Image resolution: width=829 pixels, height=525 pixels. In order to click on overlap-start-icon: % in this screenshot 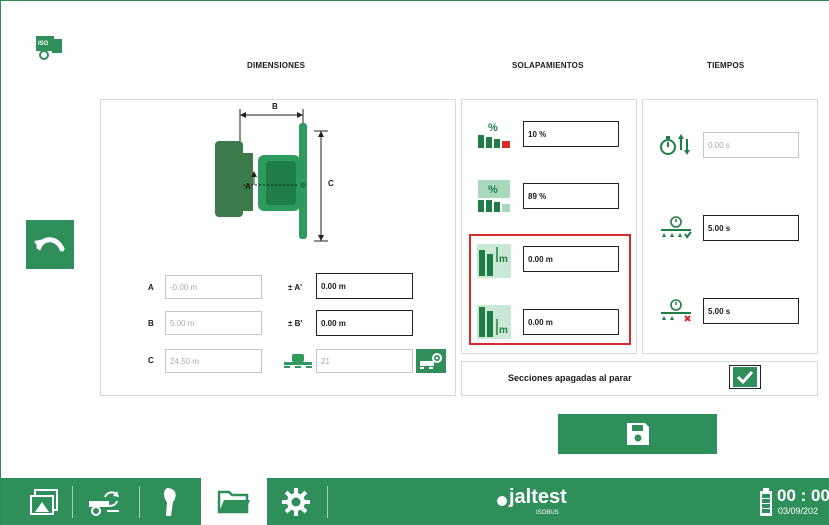, I will do `click(494, 134)`.